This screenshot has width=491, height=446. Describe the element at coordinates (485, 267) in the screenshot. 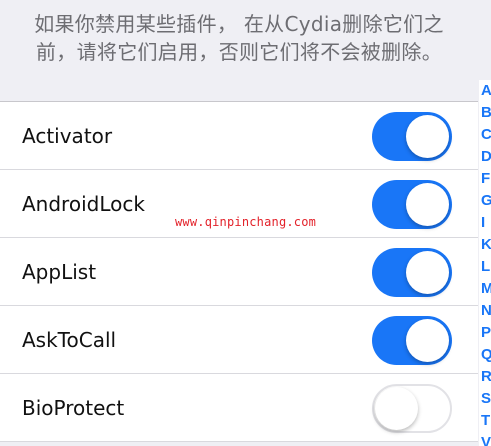

I see `index-letter-l: L` at that location.